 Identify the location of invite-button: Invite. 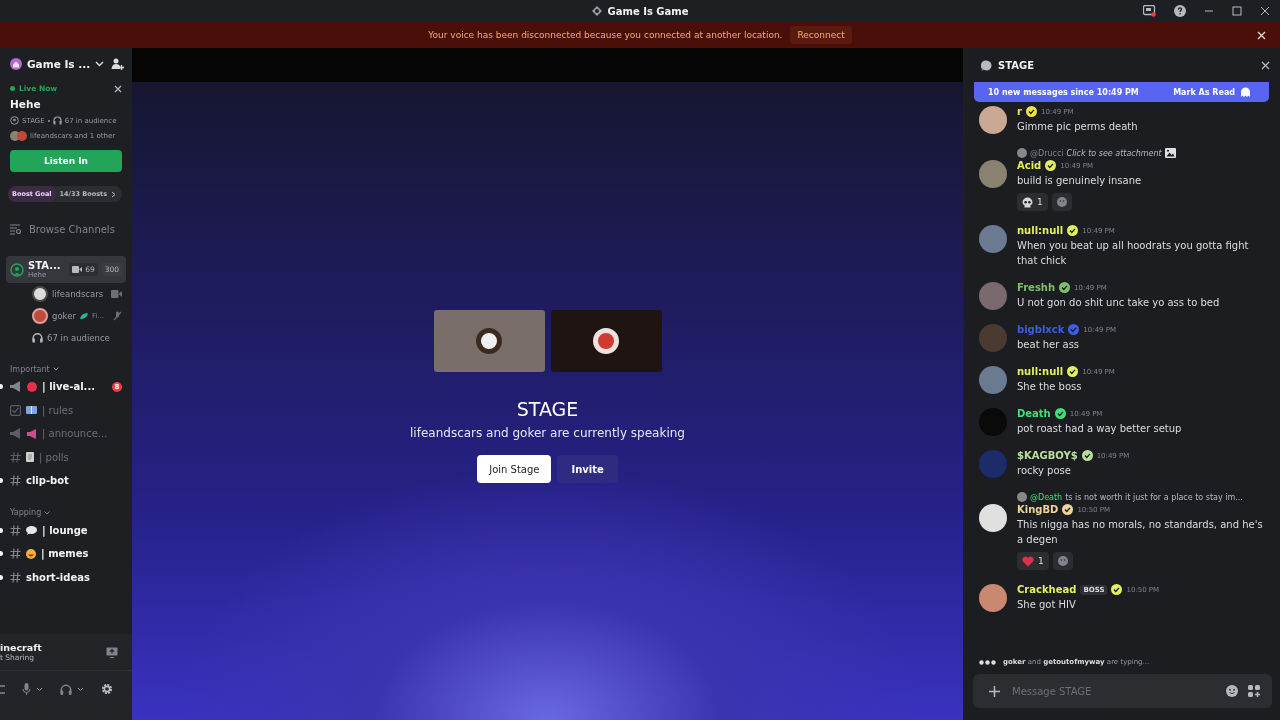
(587, 469).